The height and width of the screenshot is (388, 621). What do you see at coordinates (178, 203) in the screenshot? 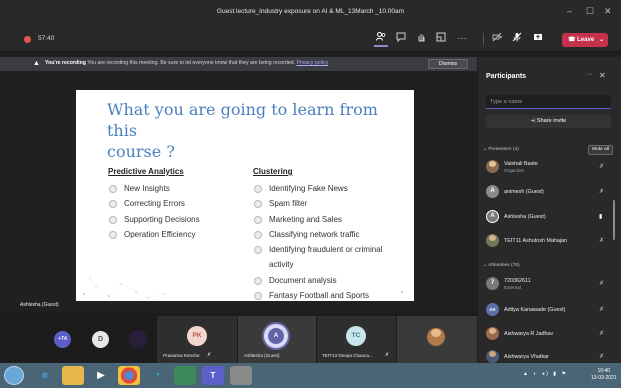
I see `list-item: Correcting Errors` at bounding box center [178, 203].